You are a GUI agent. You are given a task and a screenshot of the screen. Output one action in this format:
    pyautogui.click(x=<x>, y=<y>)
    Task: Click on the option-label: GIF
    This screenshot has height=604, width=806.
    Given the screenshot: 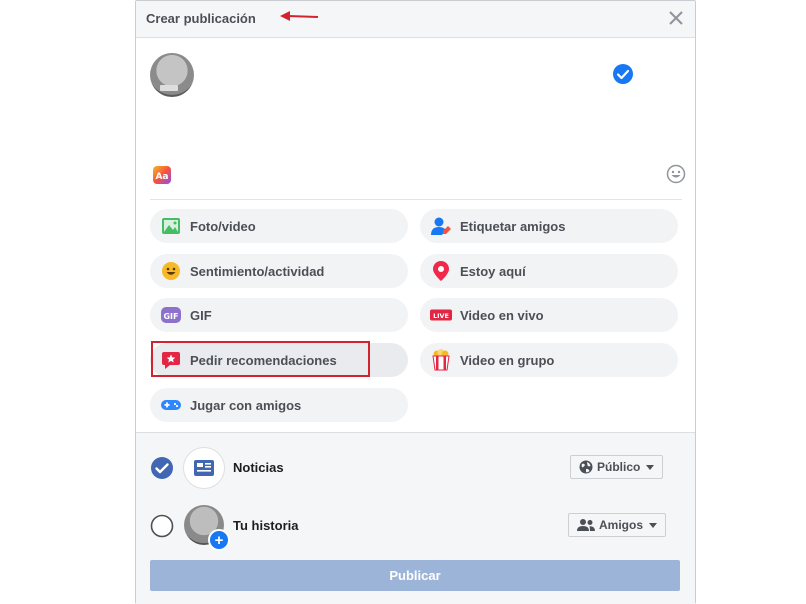 What is the action you would take?
    pyautogui.click(x=201, y=315)
    